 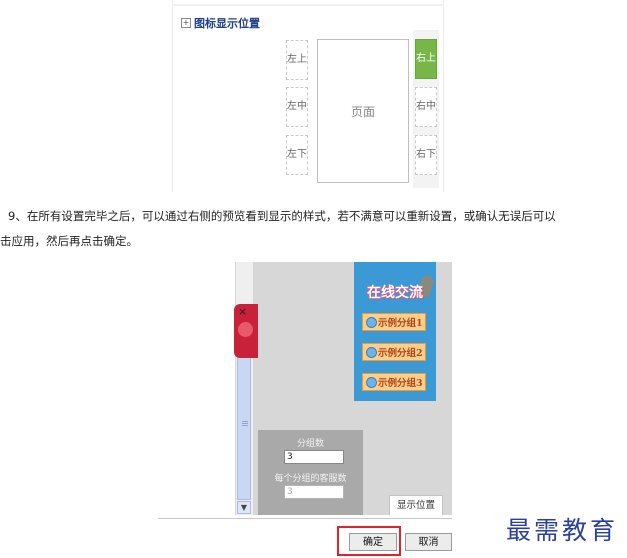 I want to click on group-button-1: 示例分组1, so click(x=394, y=322).